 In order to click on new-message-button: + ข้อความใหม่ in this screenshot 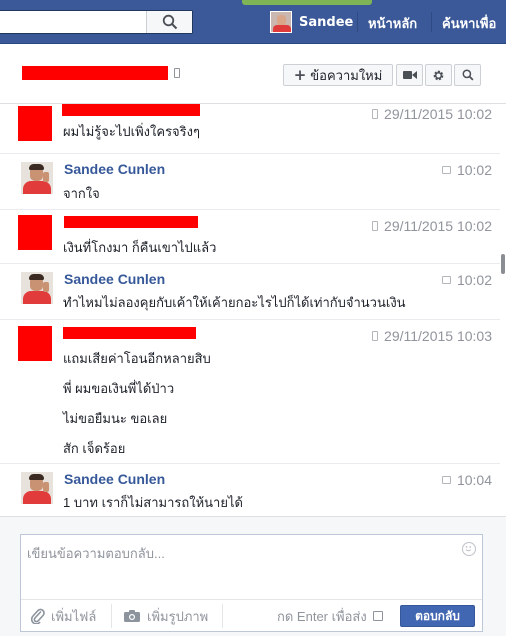, I will do `click(338, 75)`.